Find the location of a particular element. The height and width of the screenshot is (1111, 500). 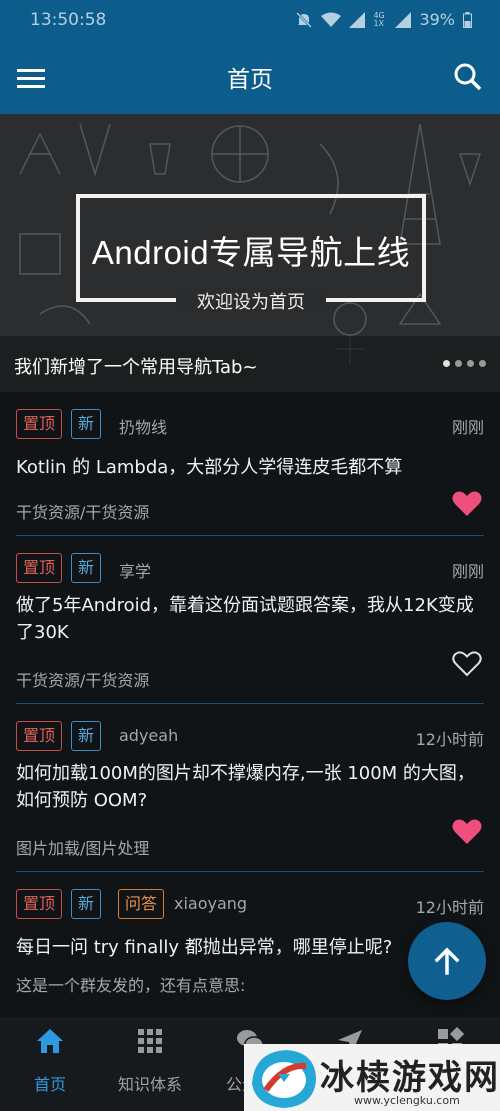

article-author: adyeah is located at coordinates (148, 735).